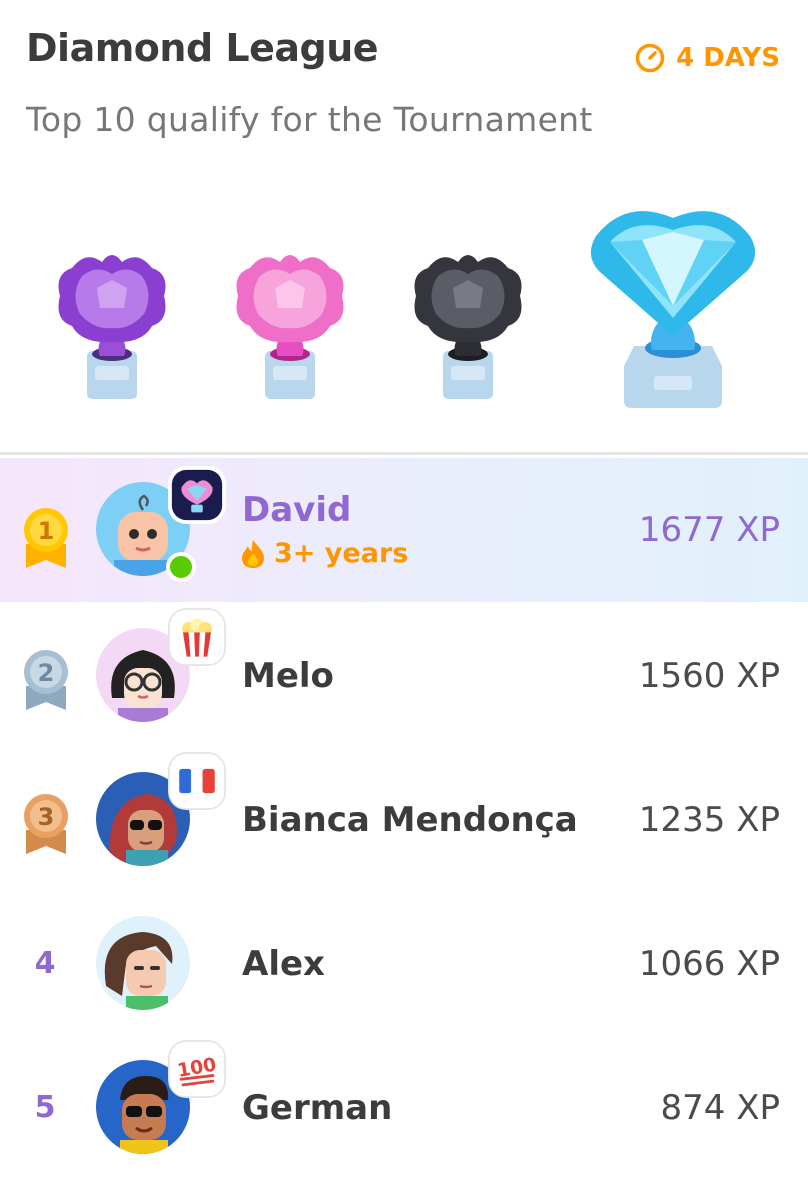  What do you see at coordinates (709, 676) in the screenshot?
I see `xp-value: 1560 XP` at bounding box center [709, 676].